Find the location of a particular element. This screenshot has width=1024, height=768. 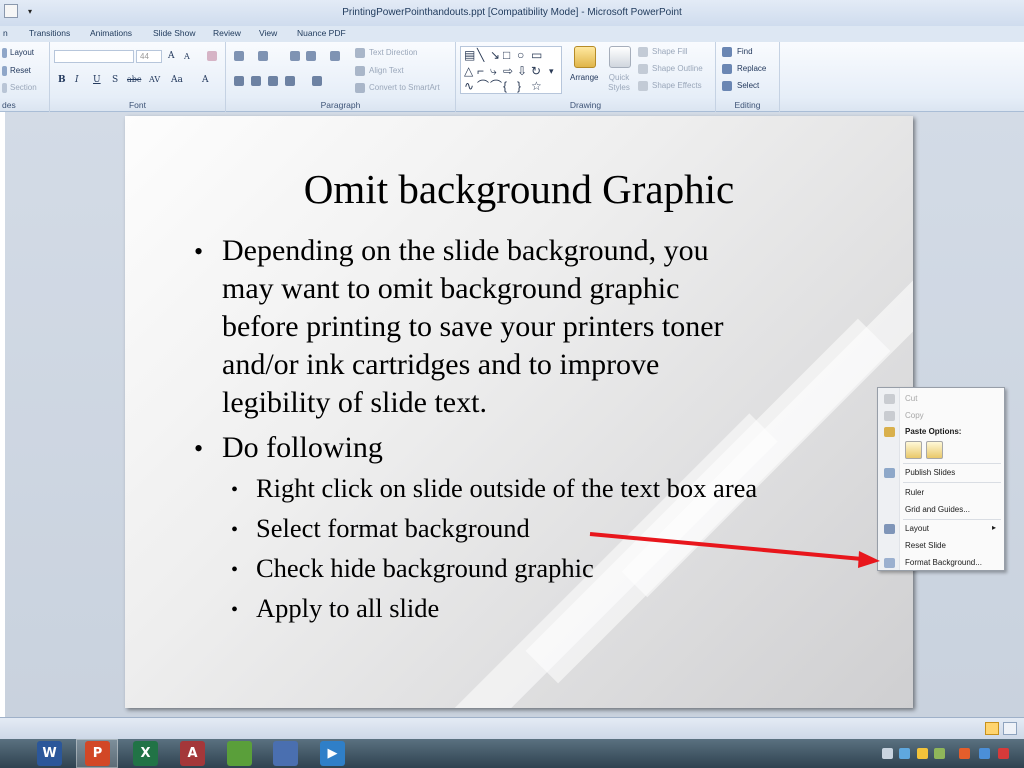

shape-elbow-arrow-icon: ⤷ is located at coordinates (493, 71).